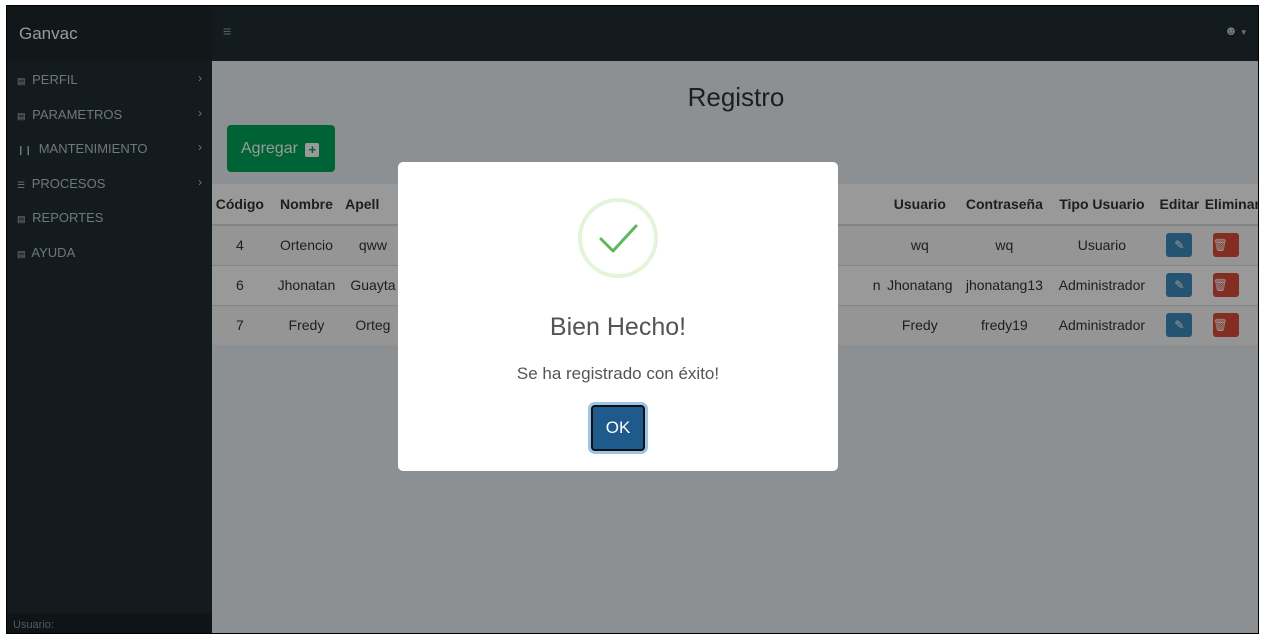  I want to click on dialog-title: Bien Hecho!, so click(618, 327).